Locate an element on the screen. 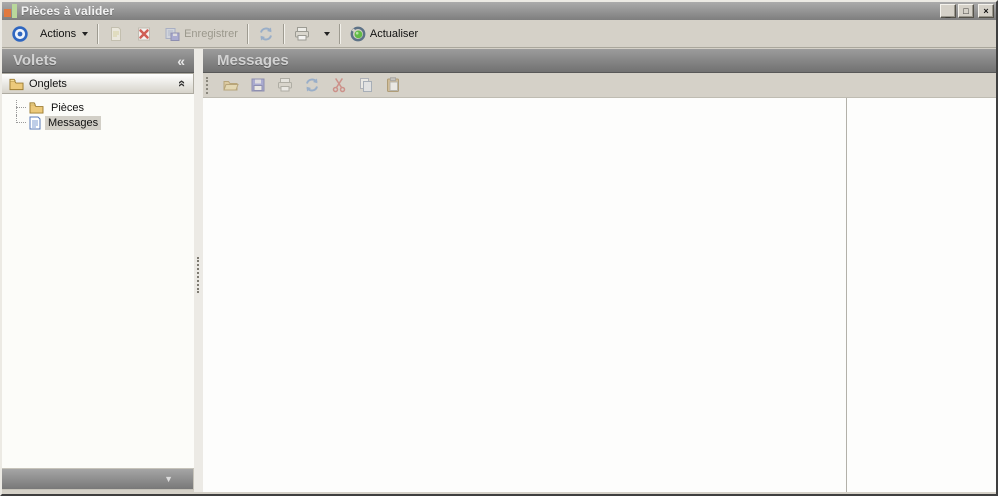 The width and height of the screenshot is (998, 496). copy-icon is located at coordinates (366, 85).